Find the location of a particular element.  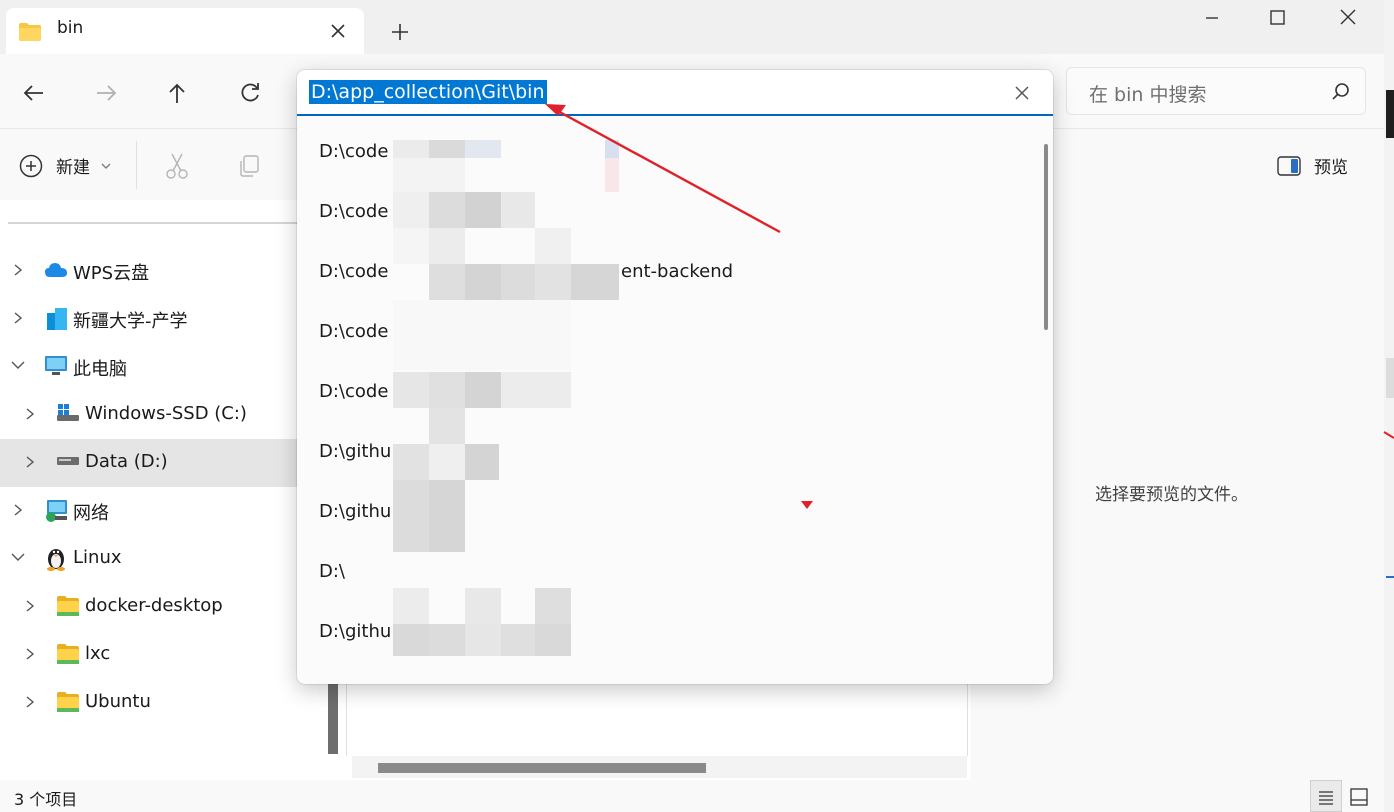

status-bar: 3 个项目 is located at coordinates (692, 796).